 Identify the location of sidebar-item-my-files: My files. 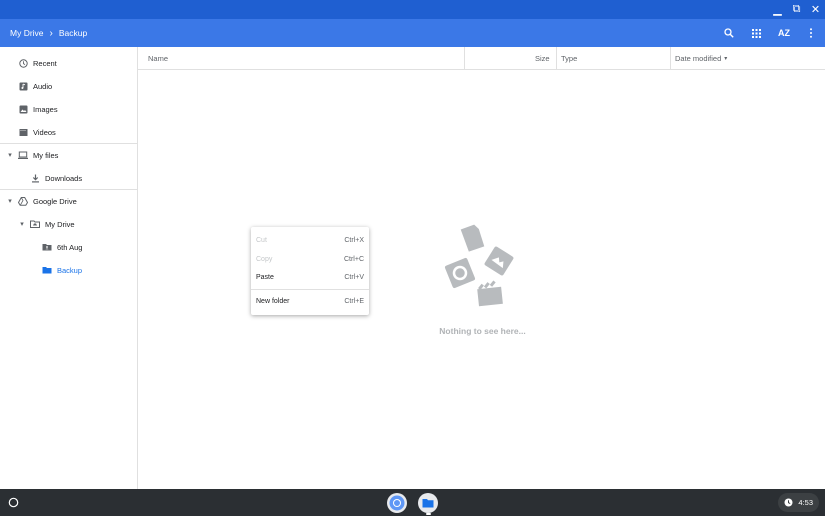
(68, 155).